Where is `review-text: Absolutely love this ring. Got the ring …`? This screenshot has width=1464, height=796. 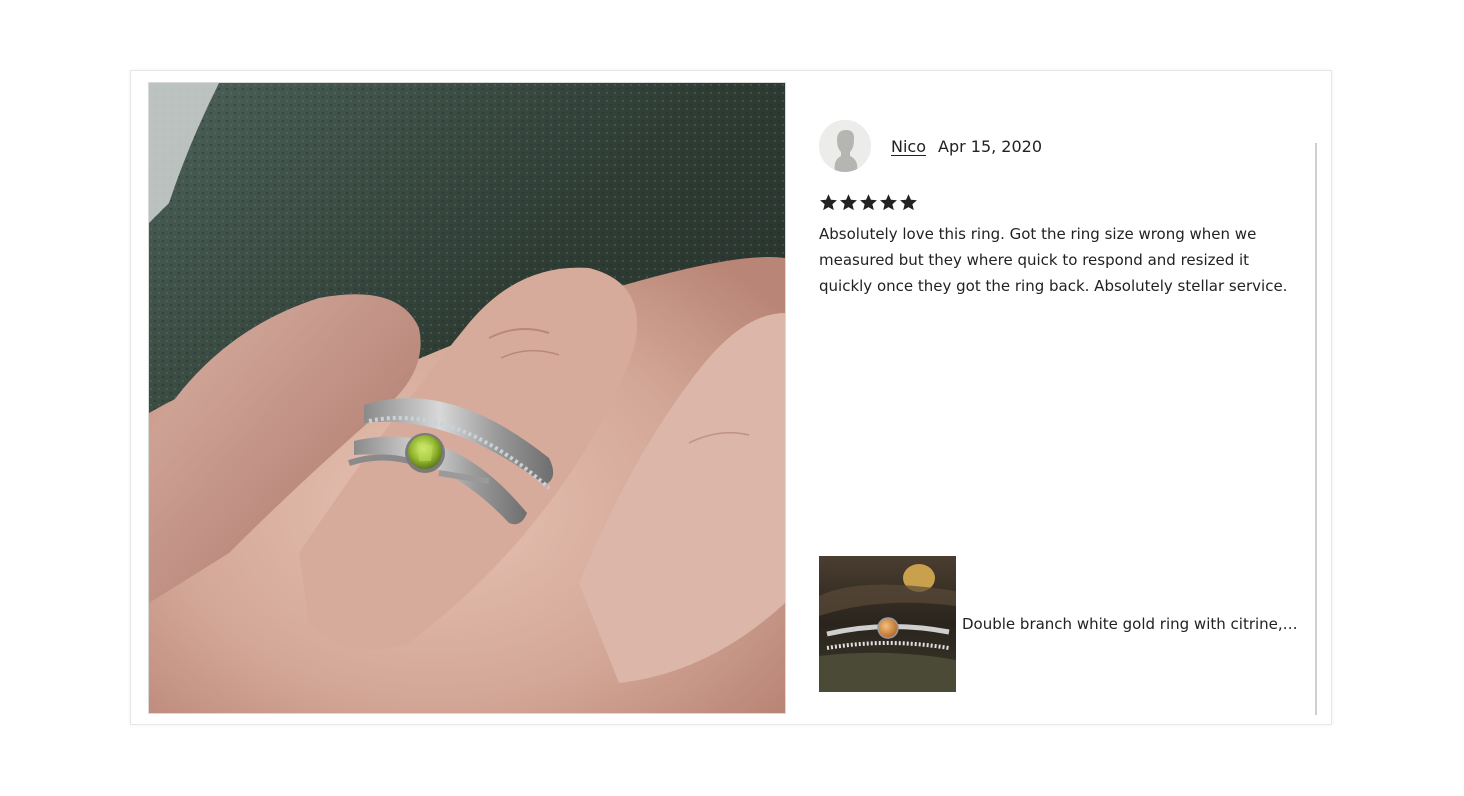
review-text: Absolutely love this ring. Got the ring … is located at coordinates (1053, 260).